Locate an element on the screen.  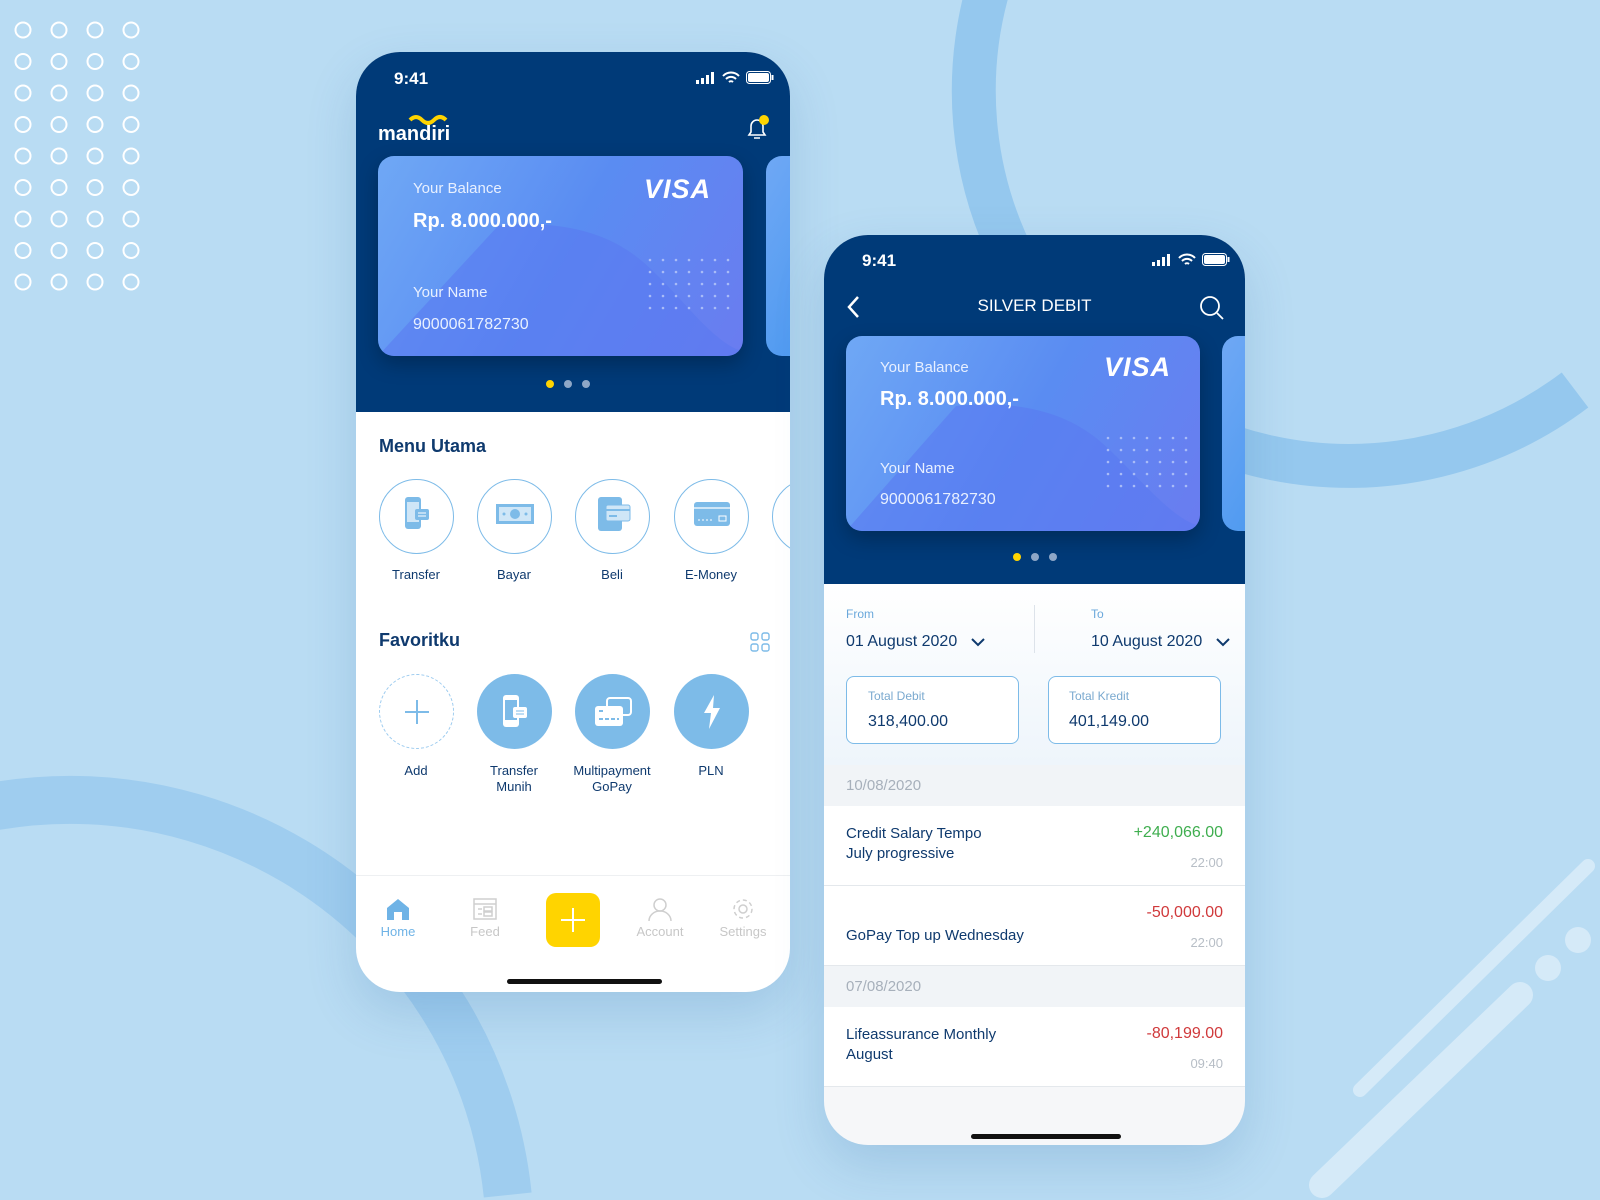
date-group-header: 10/08/2020 is located at coordinates (1034, 785).